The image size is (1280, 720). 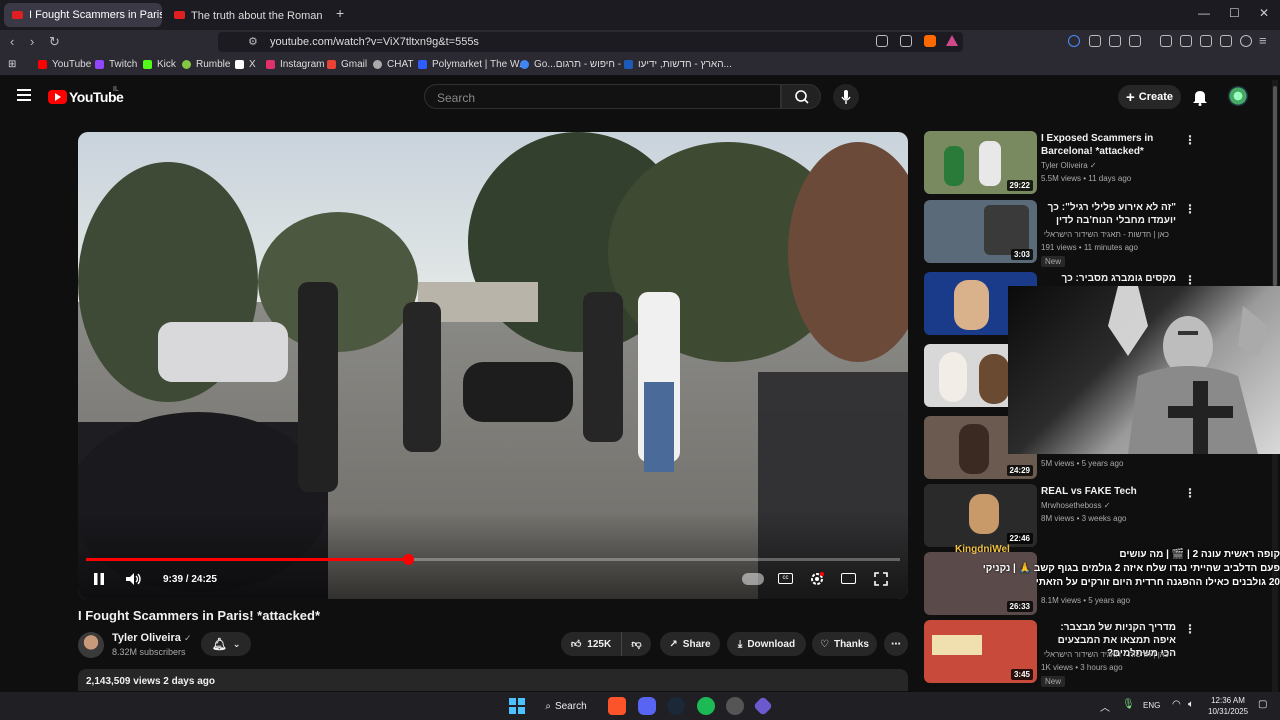 What do you see at coordinates (801, 96) in the screenshot?
I see `search-button` at bounding box center [801, 96].